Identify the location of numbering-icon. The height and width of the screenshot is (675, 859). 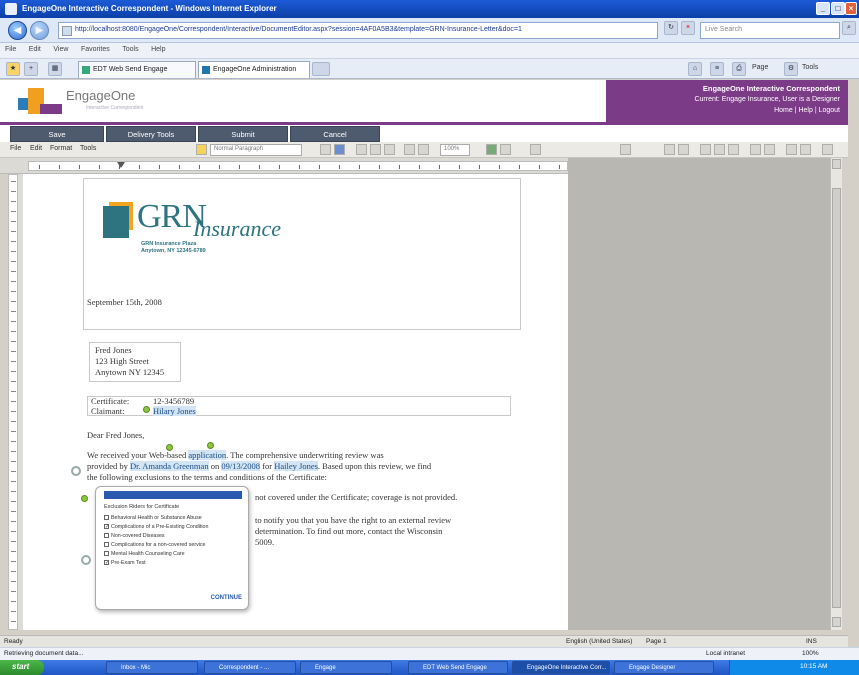
(769, 149).